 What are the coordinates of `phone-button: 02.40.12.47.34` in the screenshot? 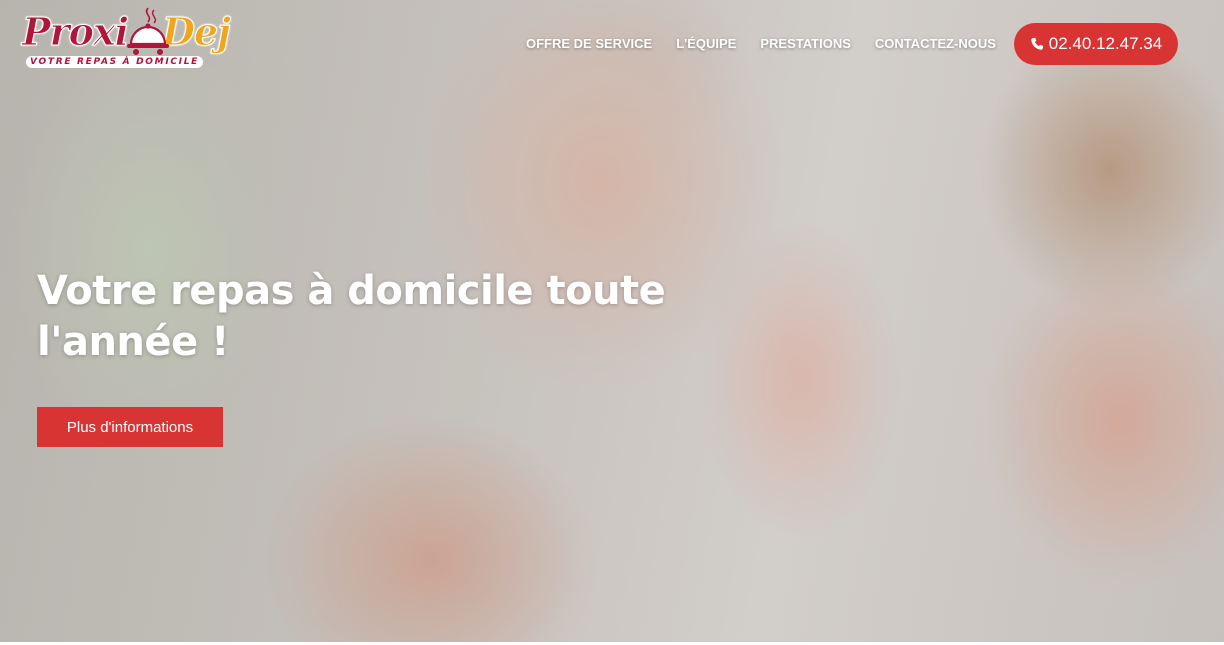 It's located at (1096, 44).